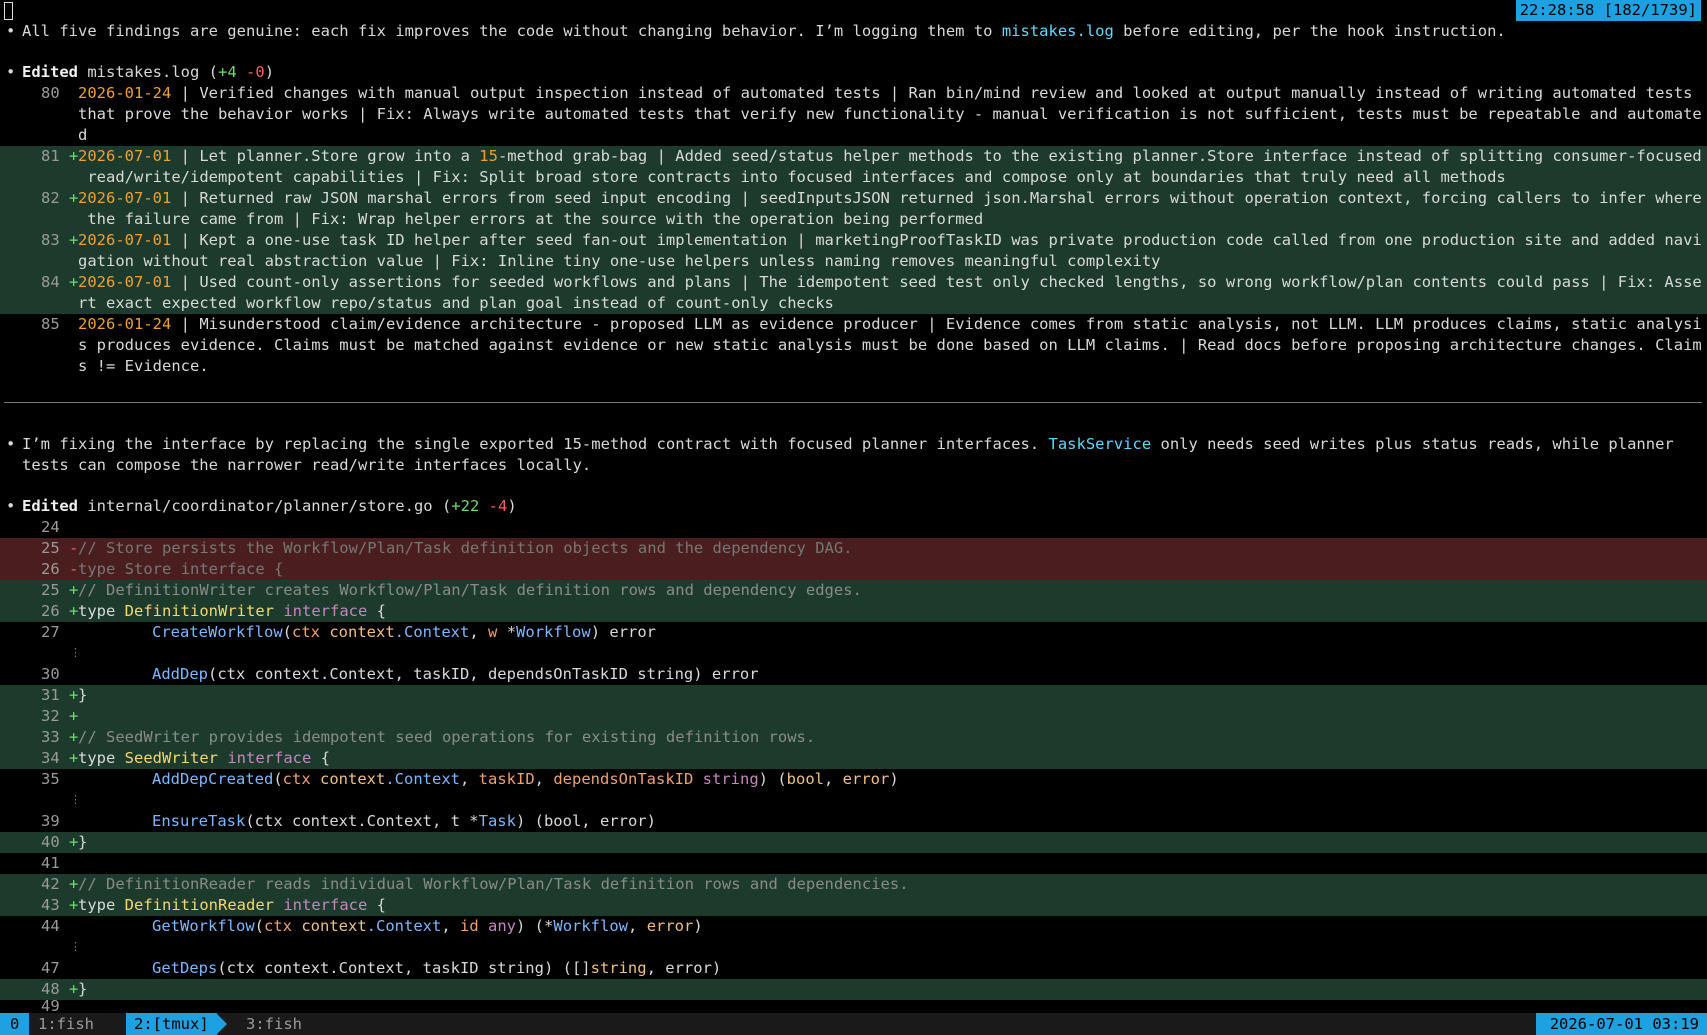 The image size is (1707, 1035). What do you see at coordinates (66, 1024) in the screenshot?
I see `window-1: 1:fish` at bounding box center [66, 1024].